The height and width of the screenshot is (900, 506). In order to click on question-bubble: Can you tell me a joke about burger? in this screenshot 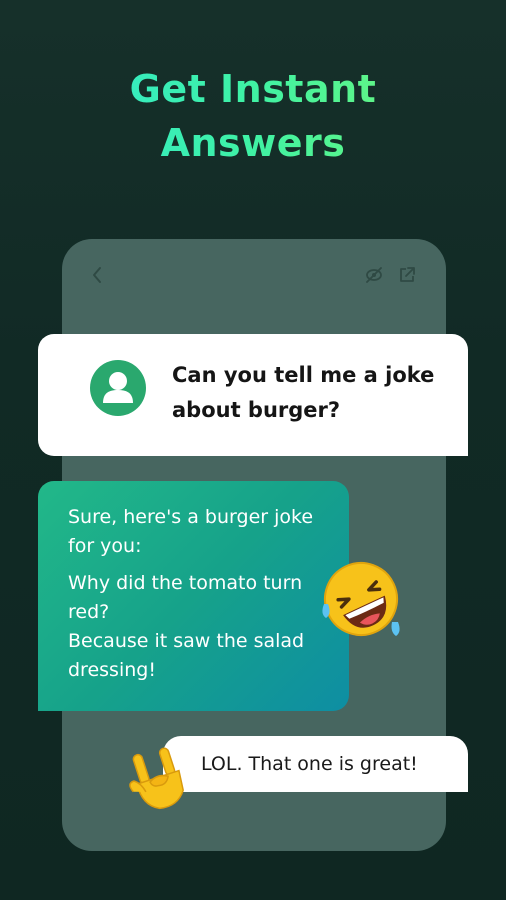, I will do `click(253, 395)`.